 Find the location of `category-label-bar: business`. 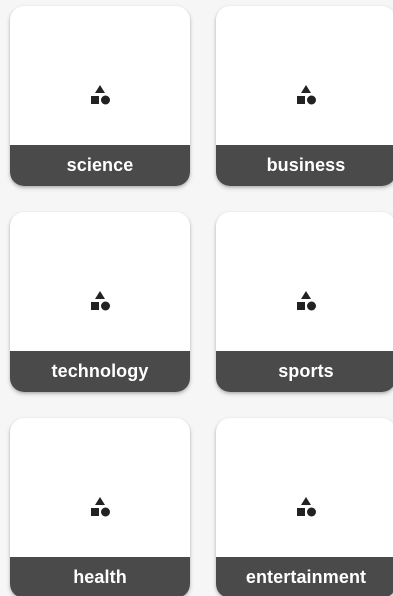

category-label-bar: business is located at coordinates (304, 165).